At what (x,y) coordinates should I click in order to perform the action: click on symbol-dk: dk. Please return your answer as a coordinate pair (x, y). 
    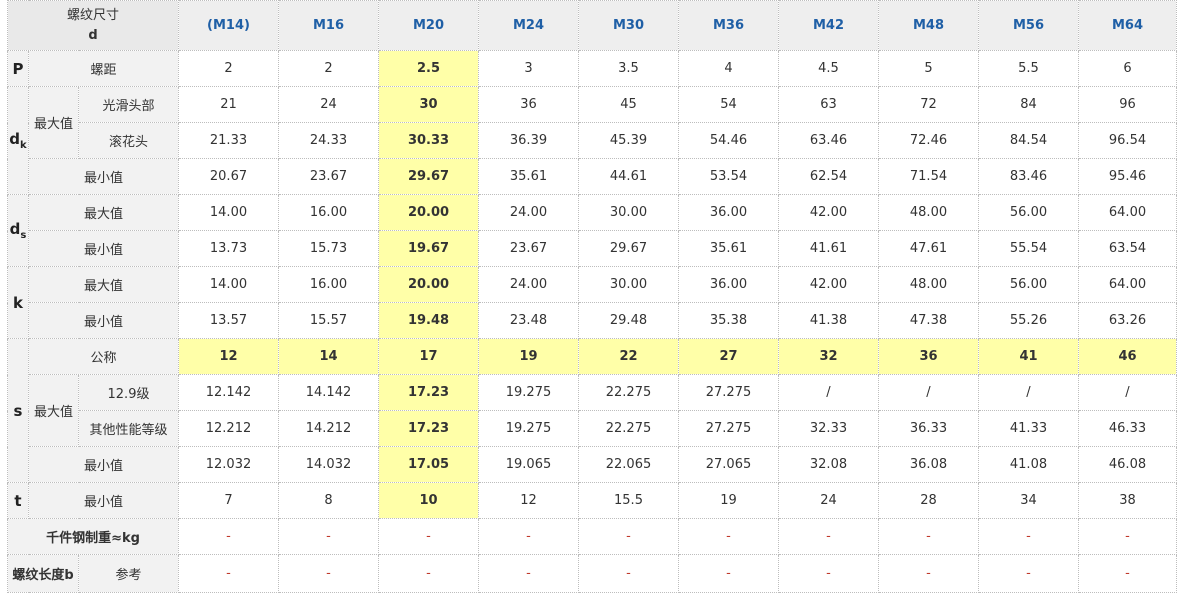
    Looking at the image, I should click on (18, 140).